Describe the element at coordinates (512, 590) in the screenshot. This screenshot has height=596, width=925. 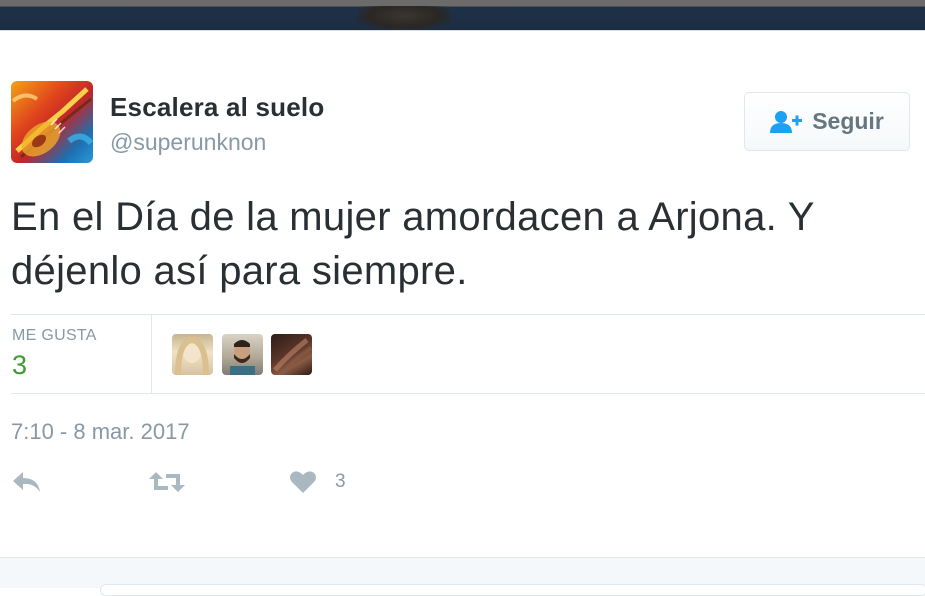
I see `reply-input-box` at that location.